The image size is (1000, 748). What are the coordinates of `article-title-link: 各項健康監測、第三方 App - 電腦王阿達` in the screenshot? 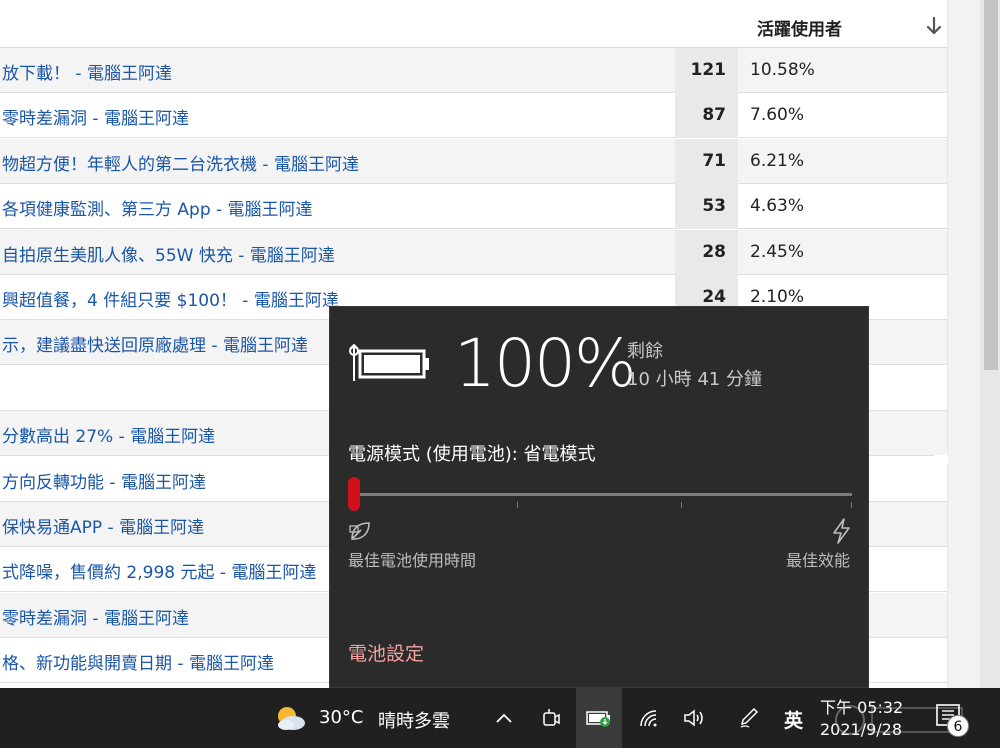 It's located at (157, 207).